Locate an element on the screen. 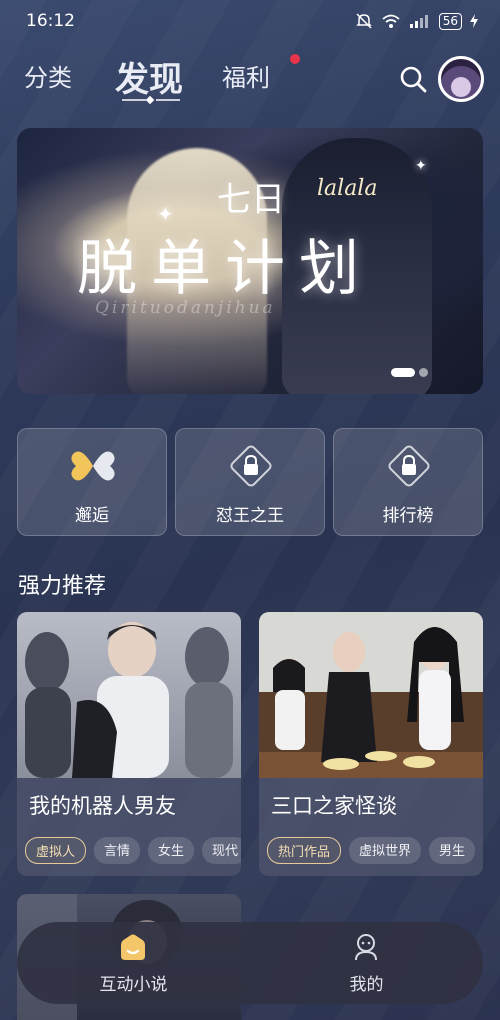 Image resolution: width=500 pixels, height=1020 pixels. tag: 虚拟人 is located at coordinates (56, 850).